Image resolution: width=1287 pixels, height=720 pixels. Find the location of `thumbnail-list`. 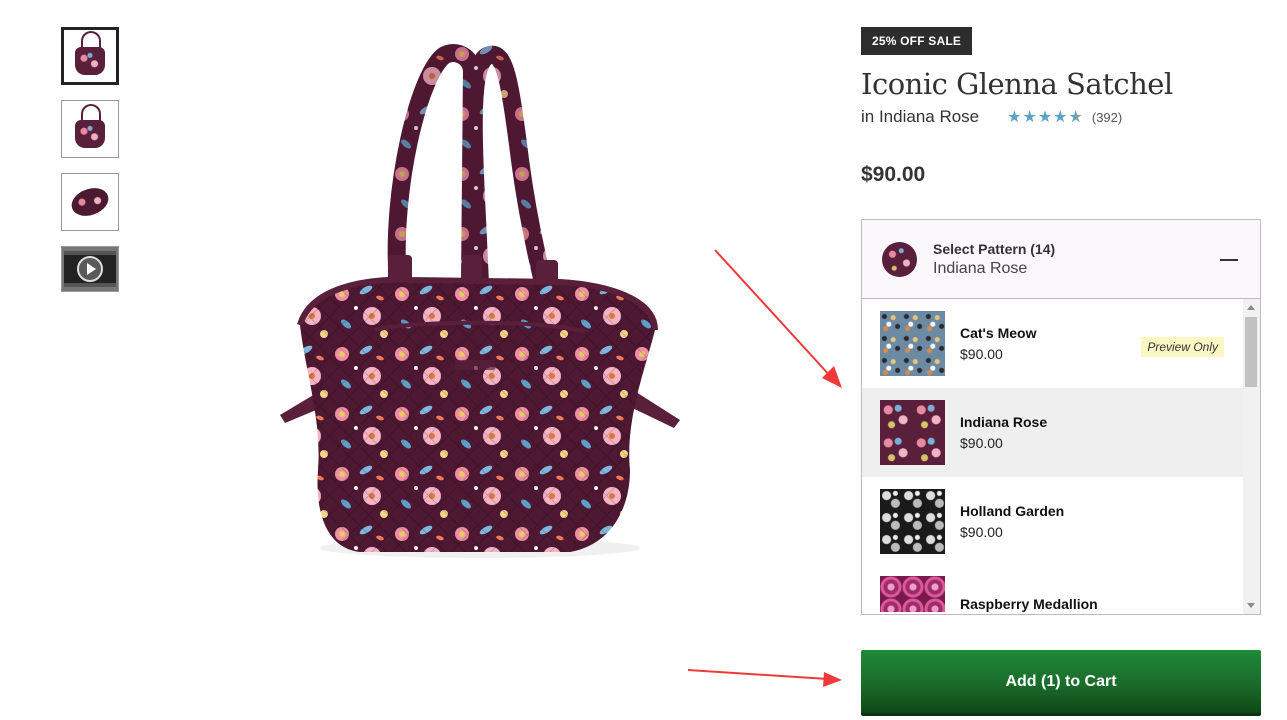

thumbnail-list is located at coordinates (90, 167).